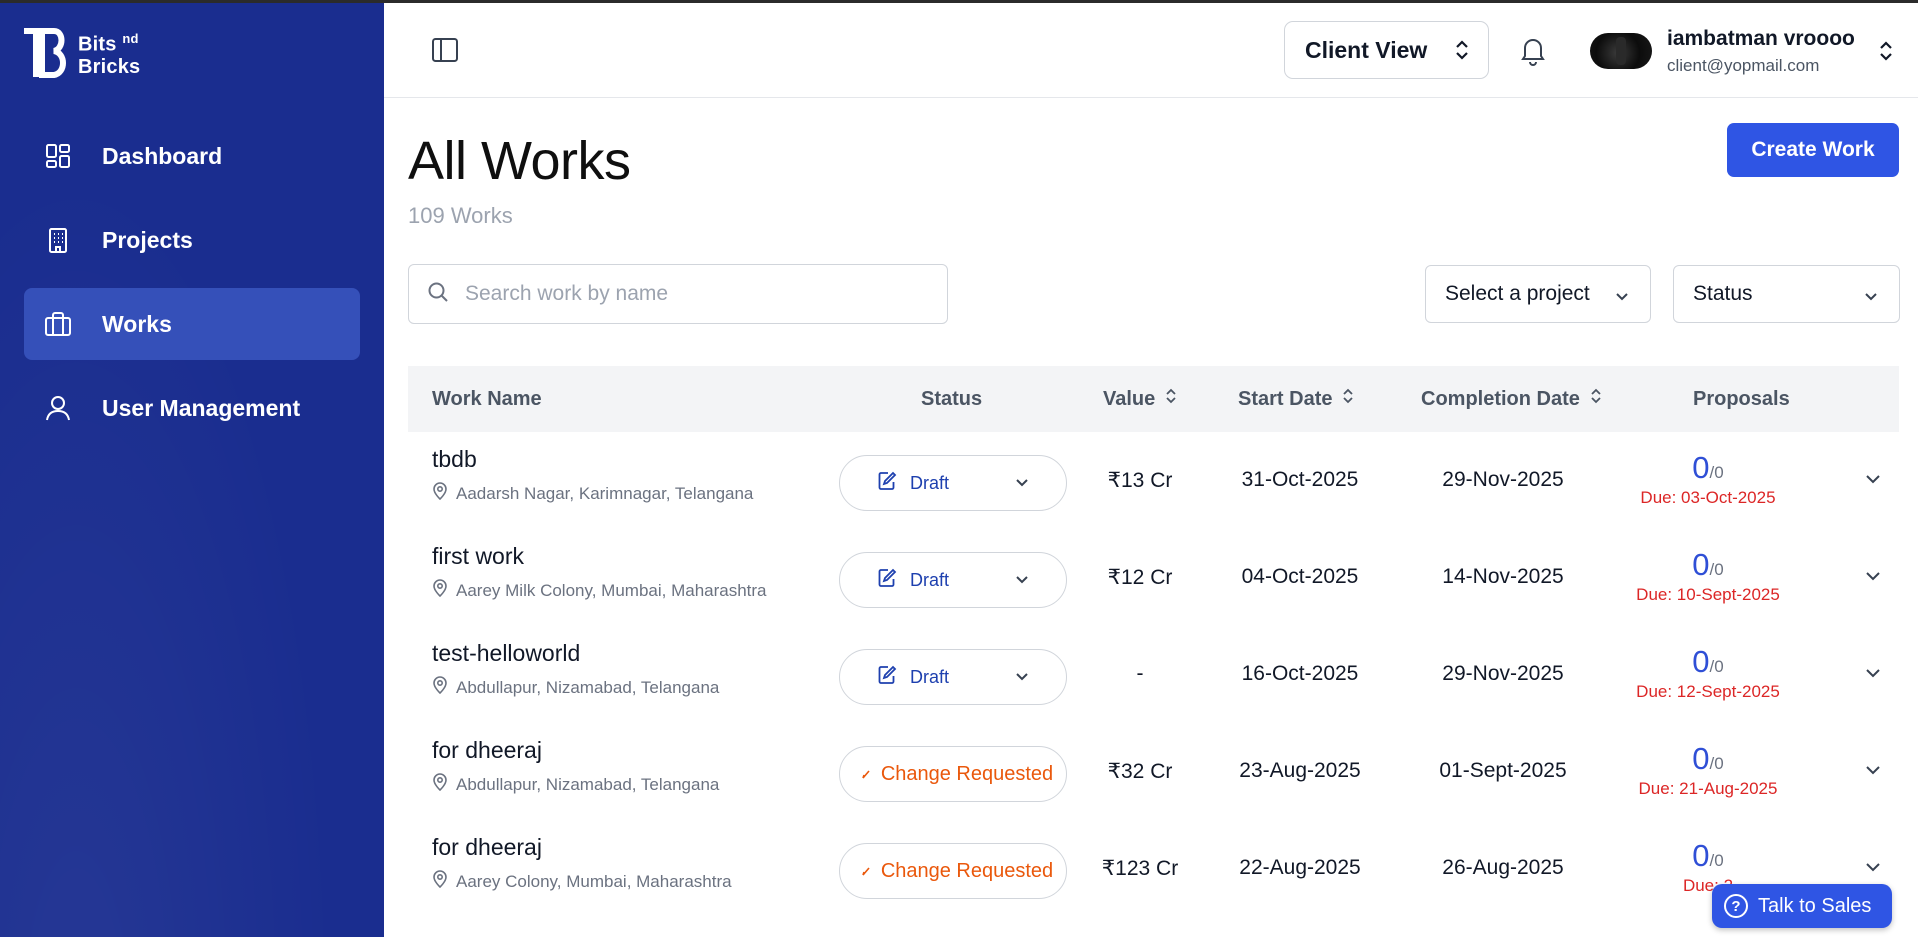  Describe the element at coordinates (1708, 497) in the screenshot. I see `proposals-due-date: Due: 03-Oct-2025` at that location.